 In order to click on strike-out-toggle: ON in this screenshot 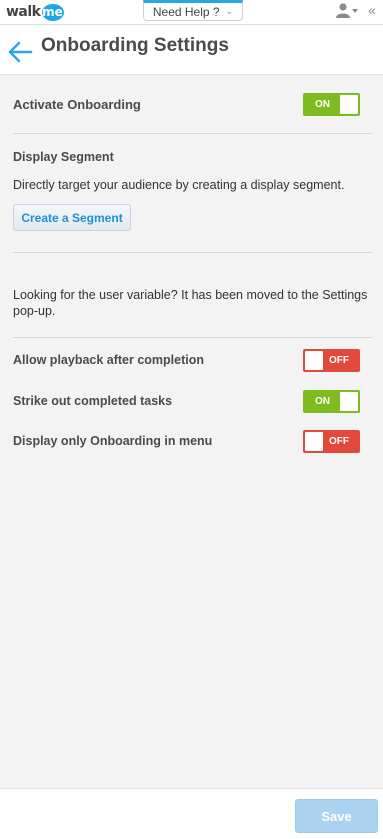, I will do `click(331, 401)`.